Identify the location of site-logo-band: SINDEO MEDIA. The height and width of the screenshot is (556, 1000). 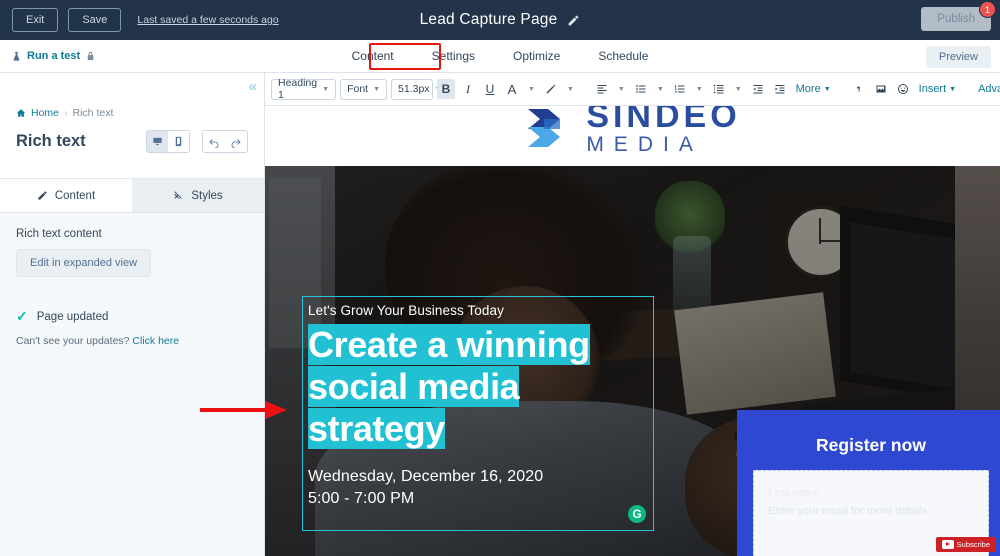
(632, 136).